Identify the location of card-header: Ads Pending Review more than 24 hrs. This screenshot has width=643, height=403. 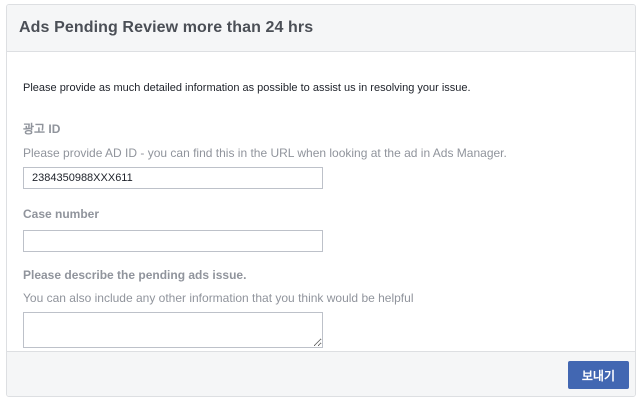
(321, 28).